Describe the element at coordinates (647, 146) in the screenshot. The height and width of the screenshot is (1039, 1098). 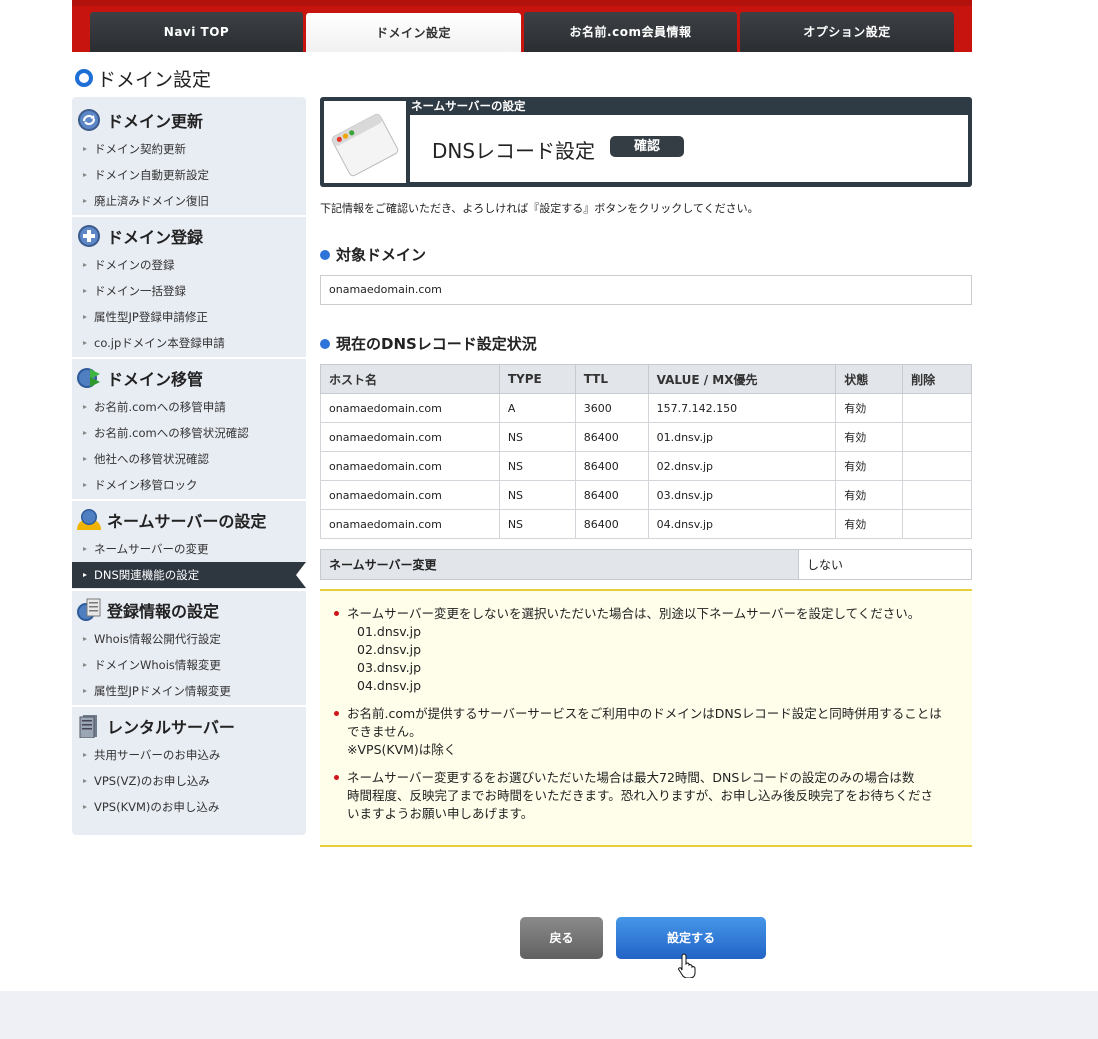
I see `confirm-badge: 確認` at that location.